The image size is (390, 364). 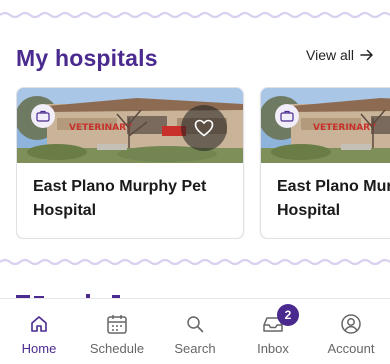 I want to click on account-icon, so click(x=351, y=324).